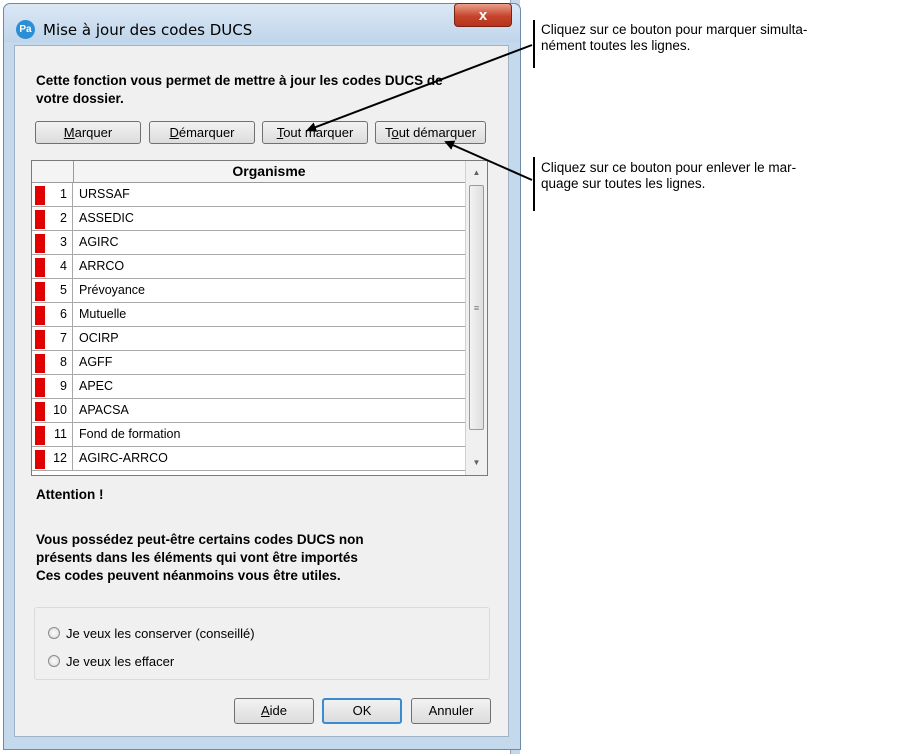  I want to click on arrow-to-tout-demarquer, so click(488, 160).